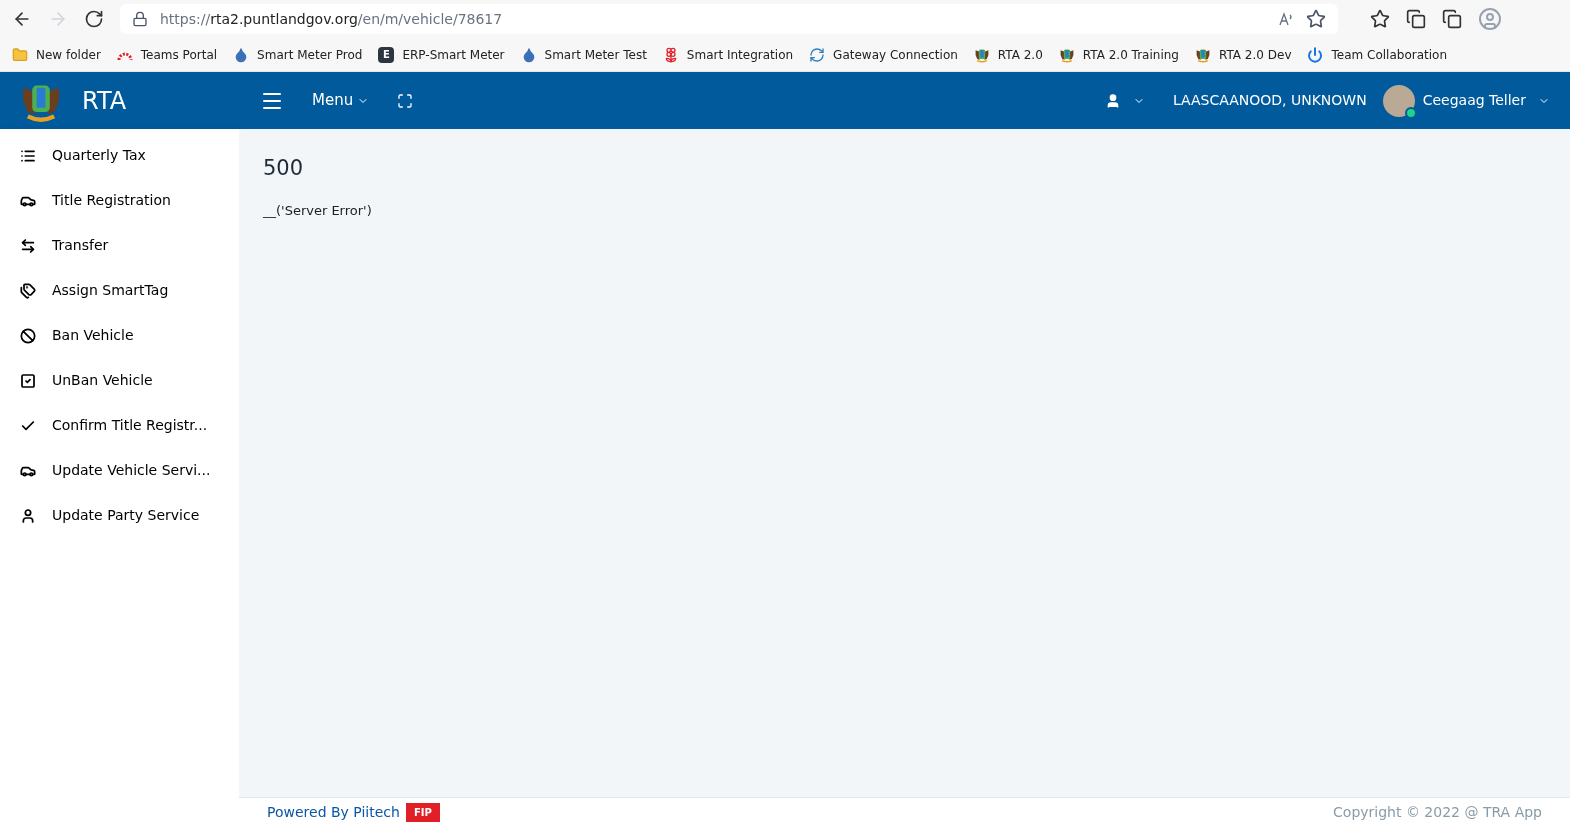 The width and height of the screenshot is (1570, 826). Describe the element at coordinates (1269, 100) in the screenshot. I see `location-text: LAASCAANOOD, UNKNOWN` at that location.